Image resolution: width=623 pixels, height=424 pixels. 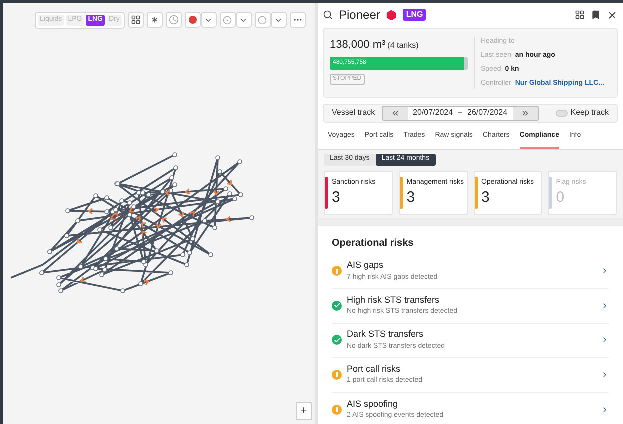 I want to click on risk-title: Port call risks, so click(x=374, y=369).